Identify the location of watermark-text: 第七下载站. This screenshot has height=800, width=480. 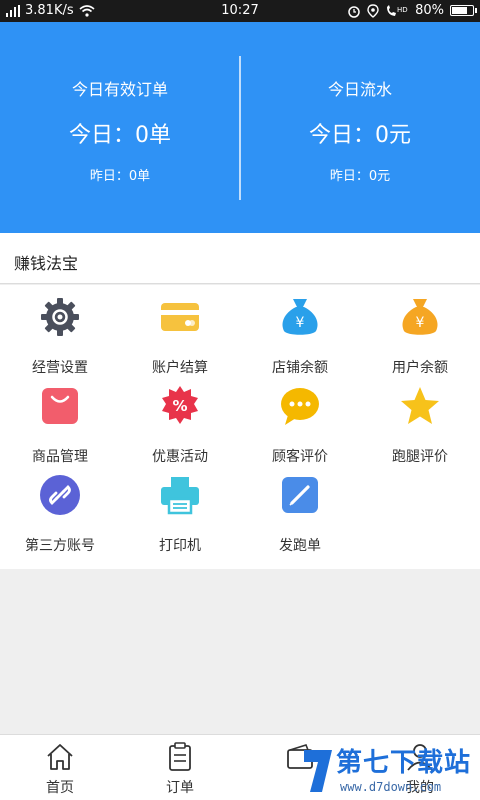
(404, 763).